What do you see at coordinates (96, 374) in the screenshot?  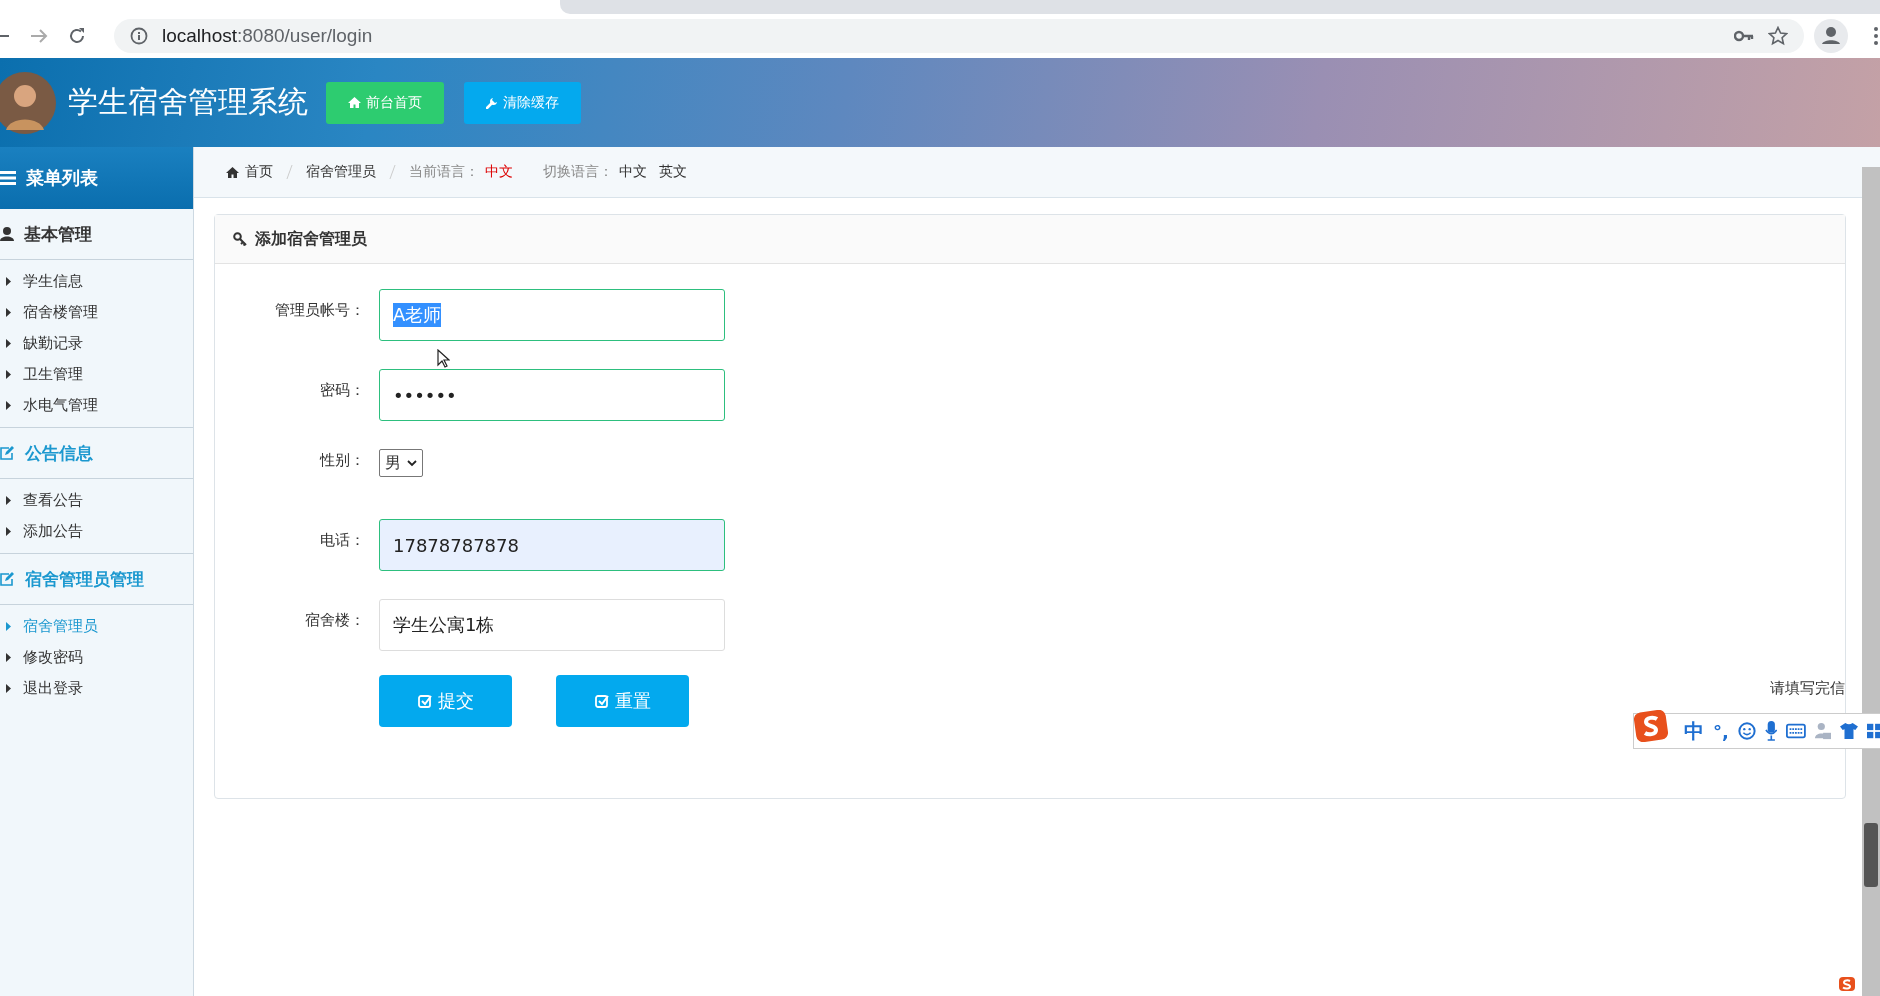 I see `menu-item: 卫生管理` at bounding box center [96, 374].